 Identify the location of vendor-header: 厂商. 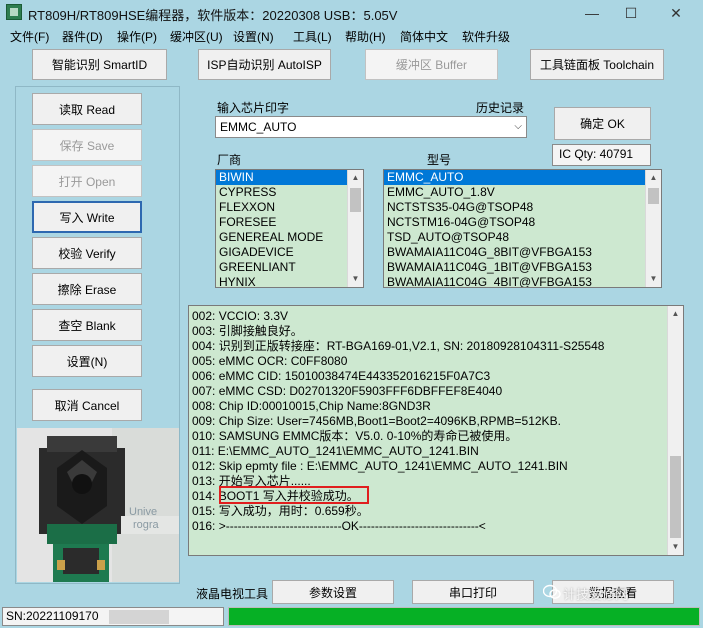
(229, 160).